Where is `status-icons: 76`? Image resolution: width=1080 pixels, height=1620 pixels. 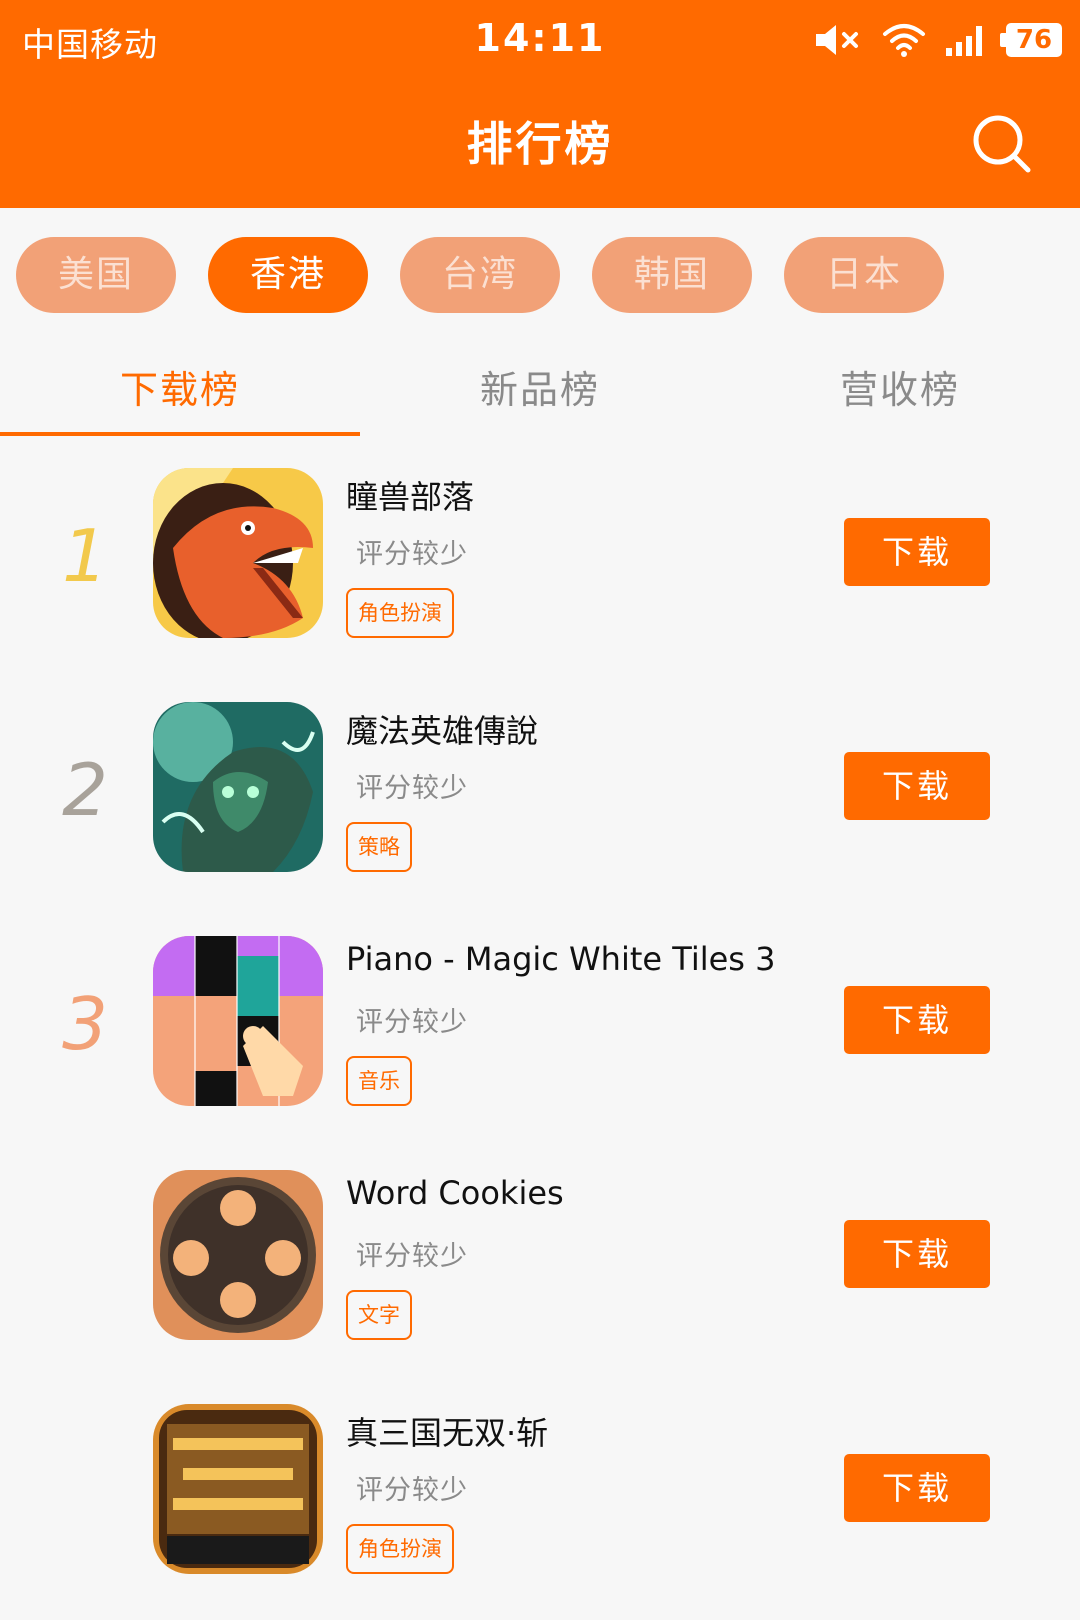 status-icons: 76 is located at coordinates (938, 40).